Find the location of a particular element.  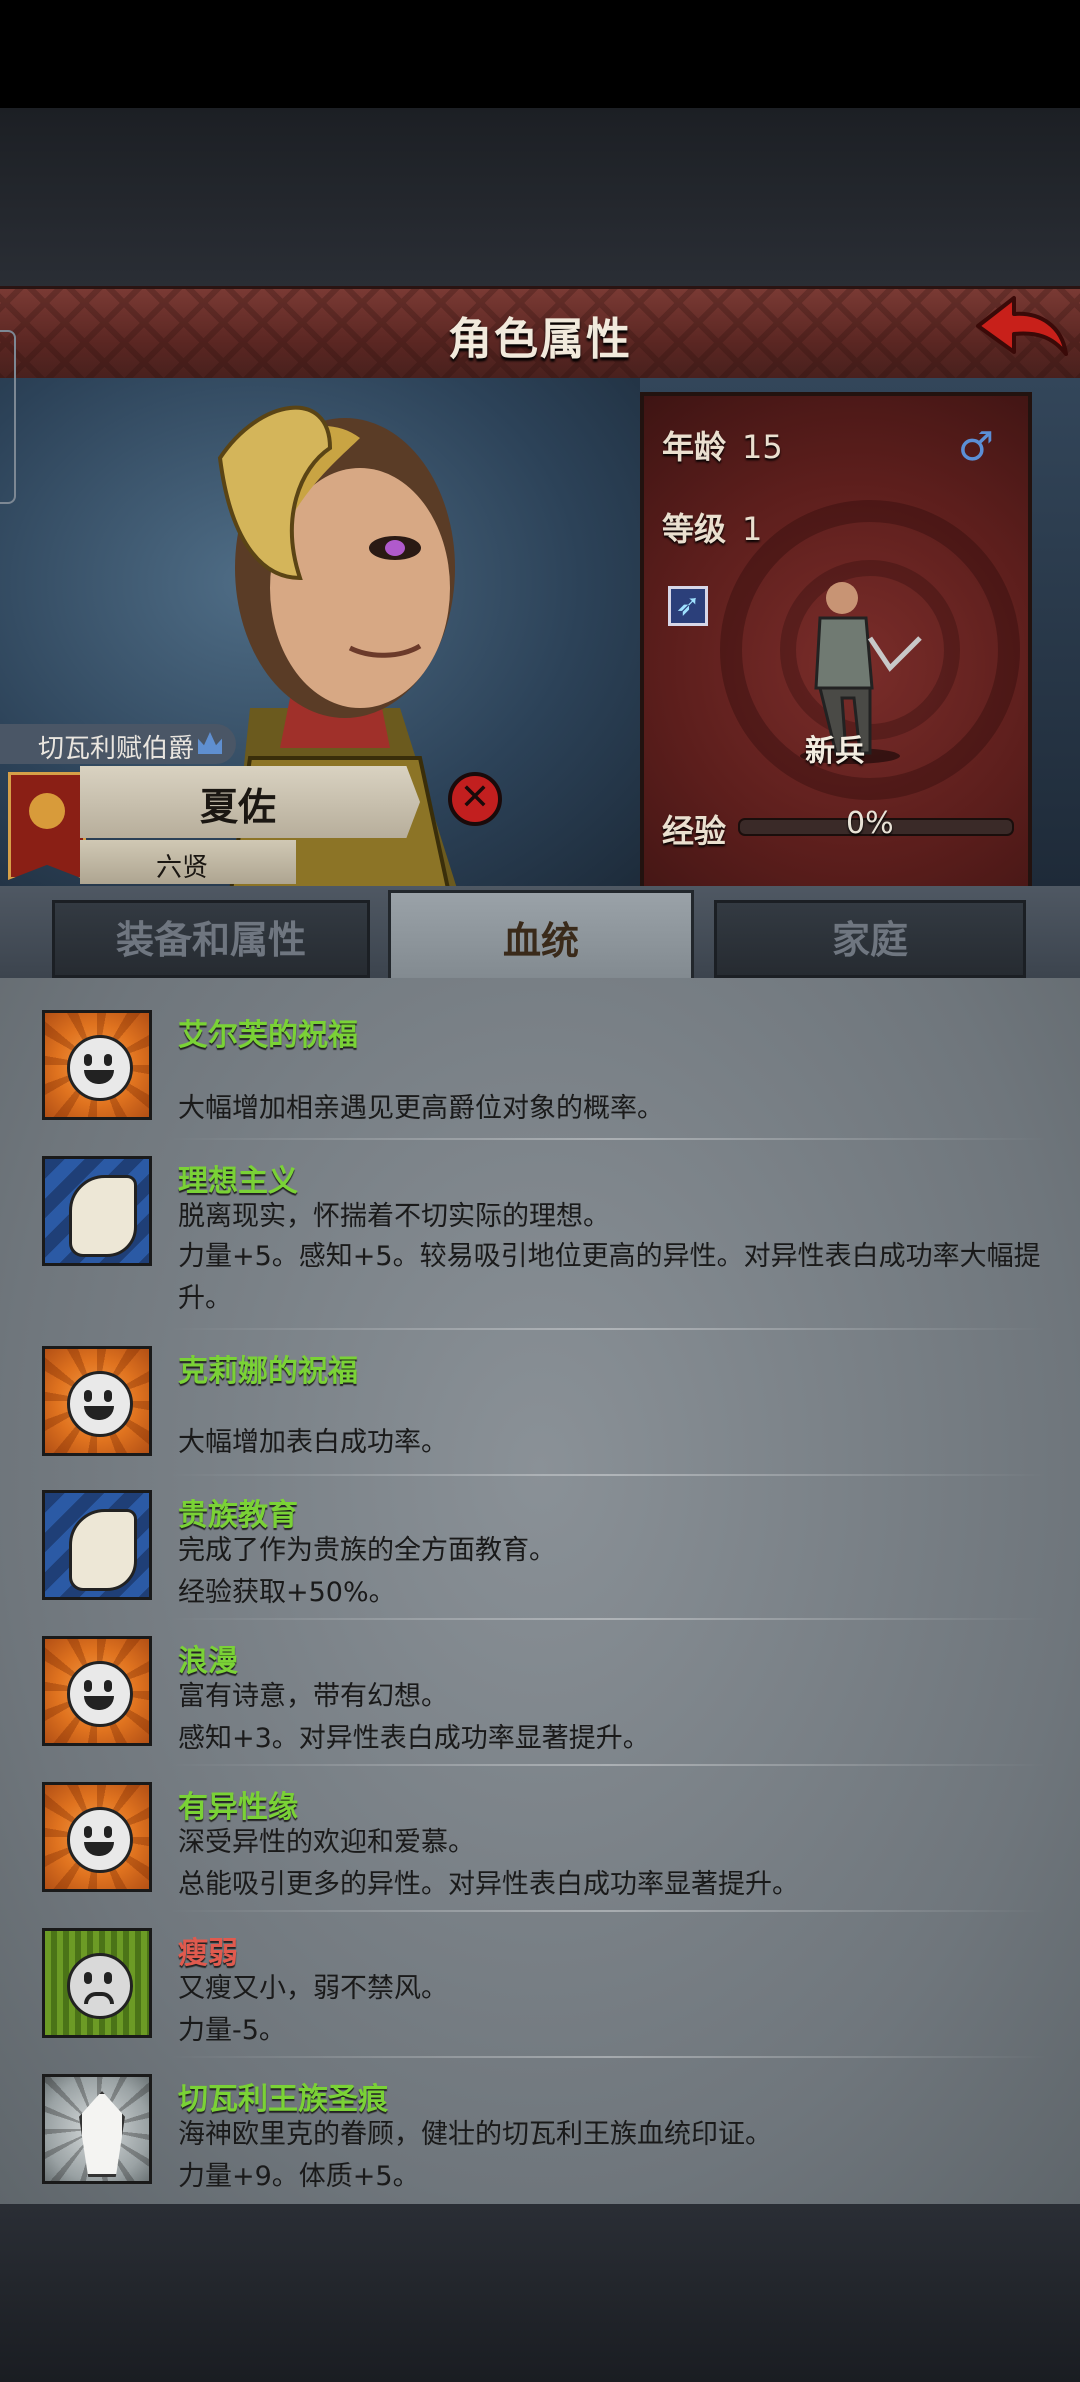

dismiss-button: ✕ is located at coordinates (475, 799).